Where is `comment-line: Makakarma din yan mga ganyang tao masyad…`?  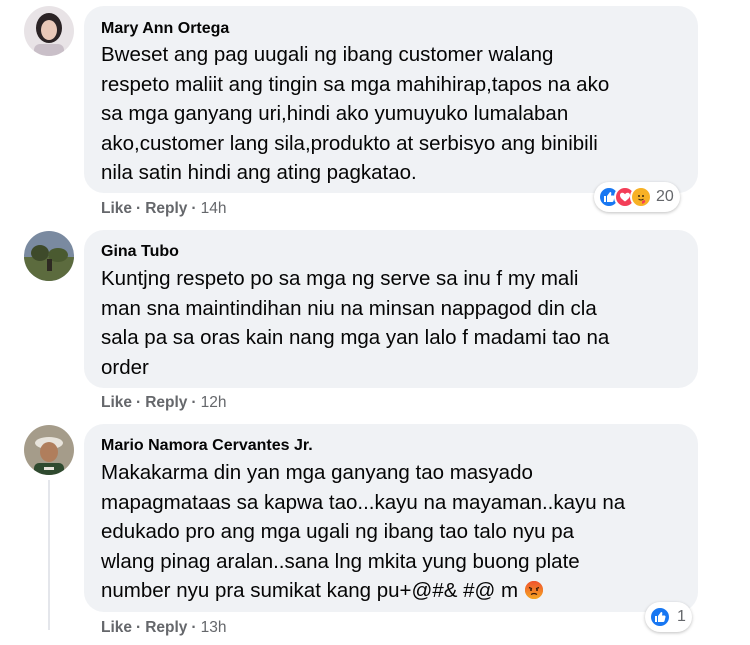 comment-line: Makakarma din yan mga ganyang tao masyad… is located at coordinates (317, 472).